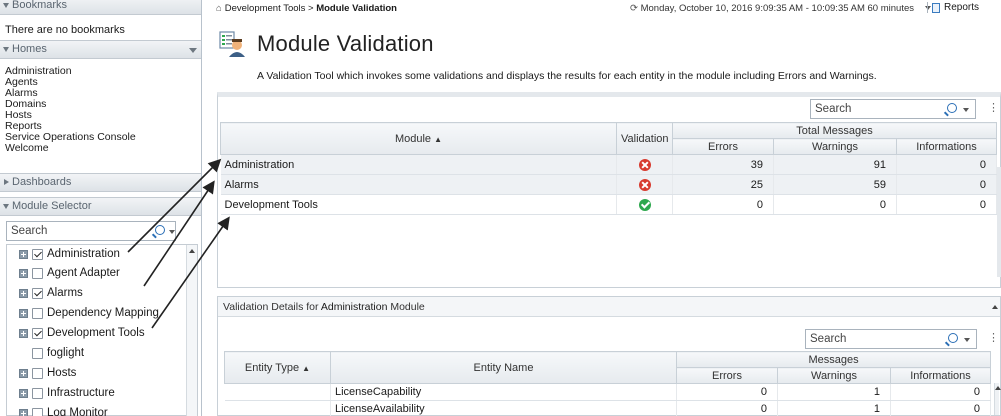 This screenshot has height=416, width=1001. What do you see at coordinates (503, 392) in the screenshot?
I see `entity-name-cell: LicenseCapability` at bounding box center [503, 392].